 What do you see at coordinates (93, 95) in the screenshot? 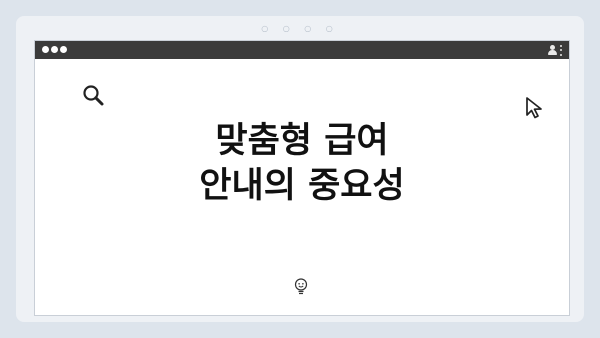
I see `search-icon` at bounding box center [93, 95].